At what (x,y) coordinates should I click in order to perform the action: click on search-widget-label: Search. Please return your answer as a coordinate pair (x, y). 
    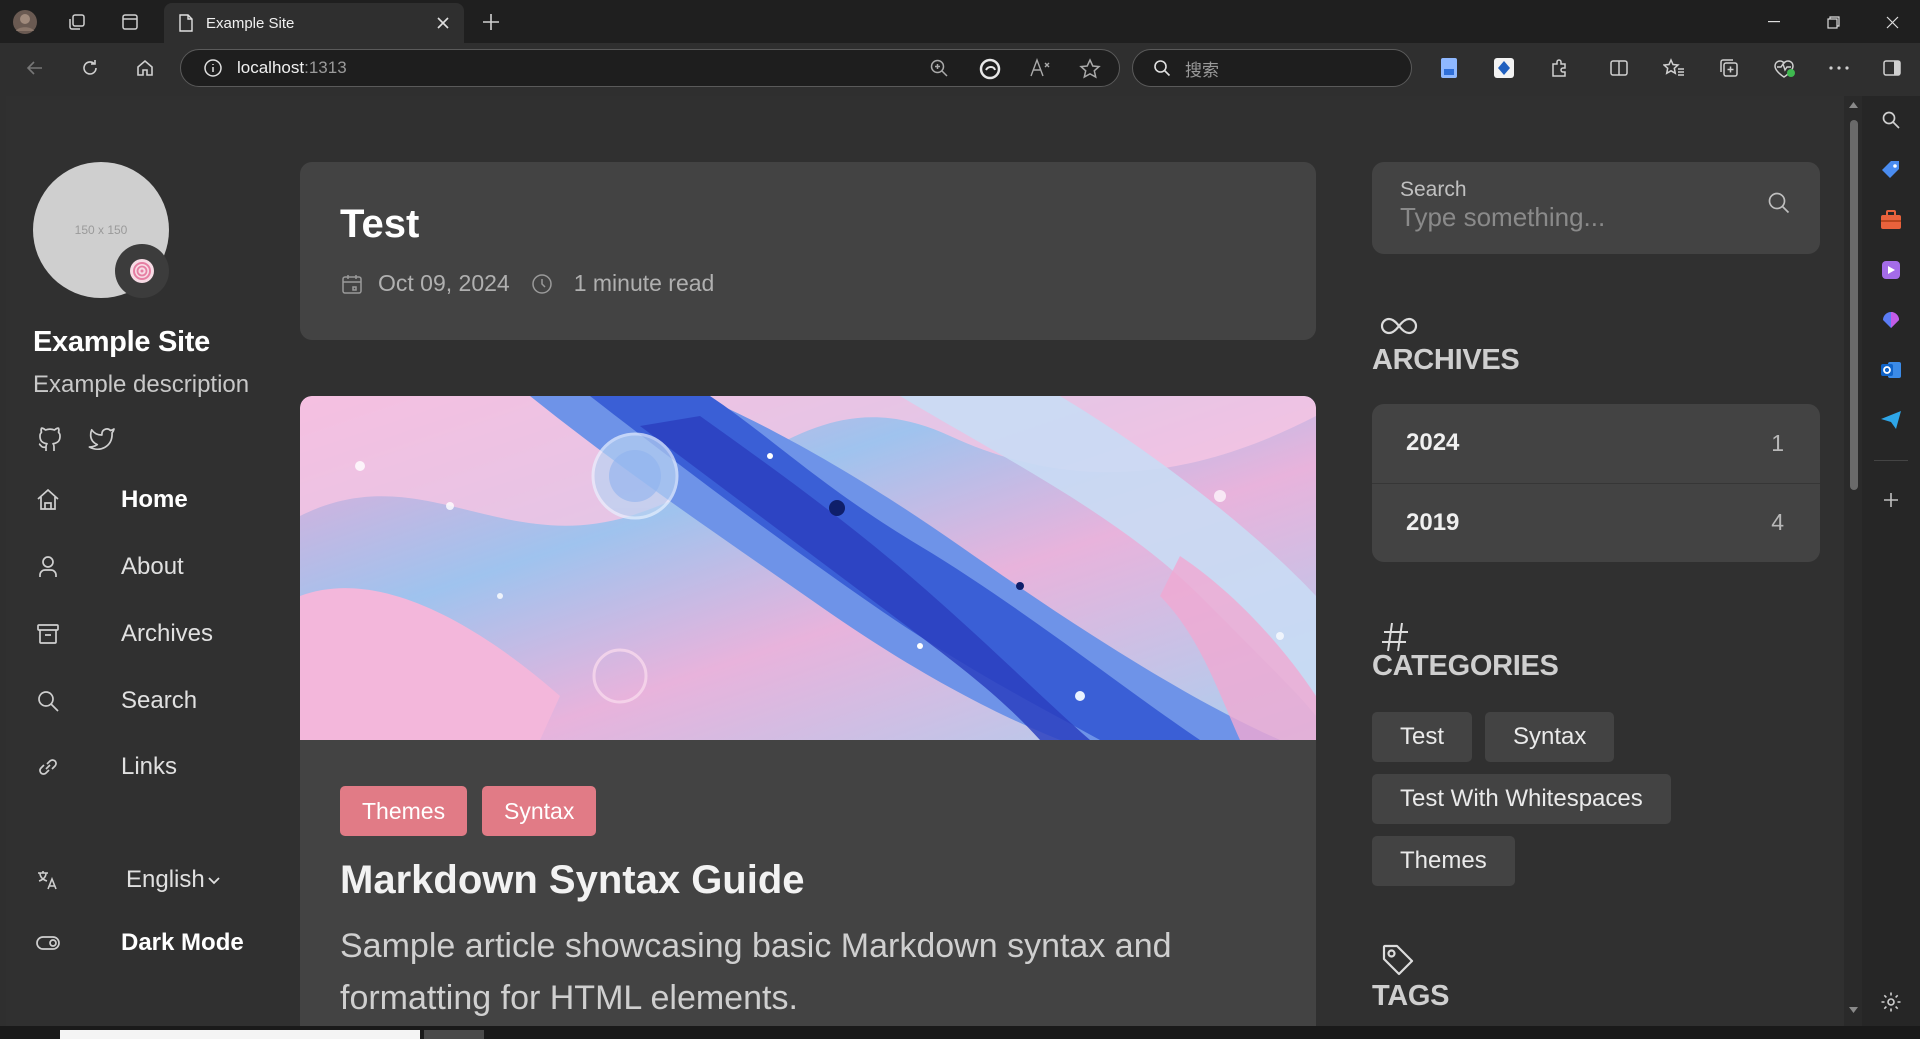
    Looking at the image, I should click on (1433, 189).